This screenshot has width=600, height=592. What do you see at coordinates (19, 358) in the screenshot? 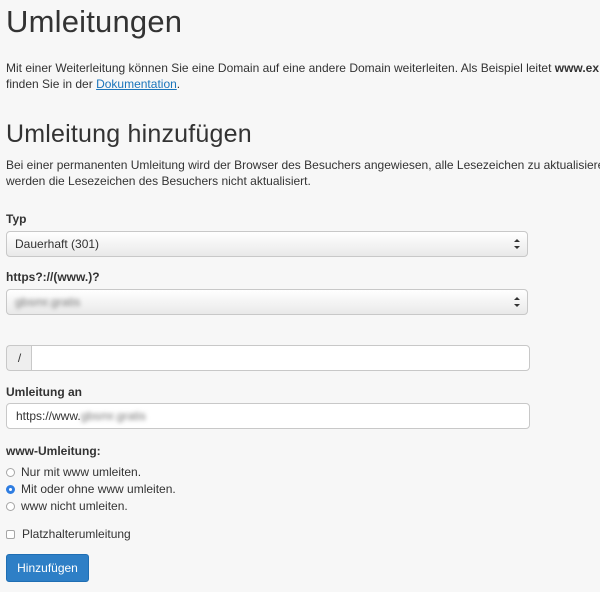
I see `path-prefix: /` at bounding box center [19, 358].